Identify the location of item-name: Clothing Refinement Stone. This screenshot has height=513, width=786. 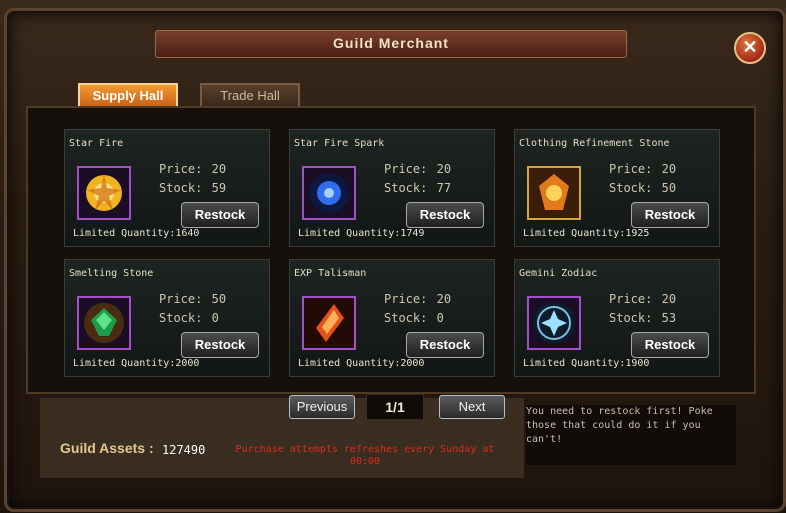
(594, 143).